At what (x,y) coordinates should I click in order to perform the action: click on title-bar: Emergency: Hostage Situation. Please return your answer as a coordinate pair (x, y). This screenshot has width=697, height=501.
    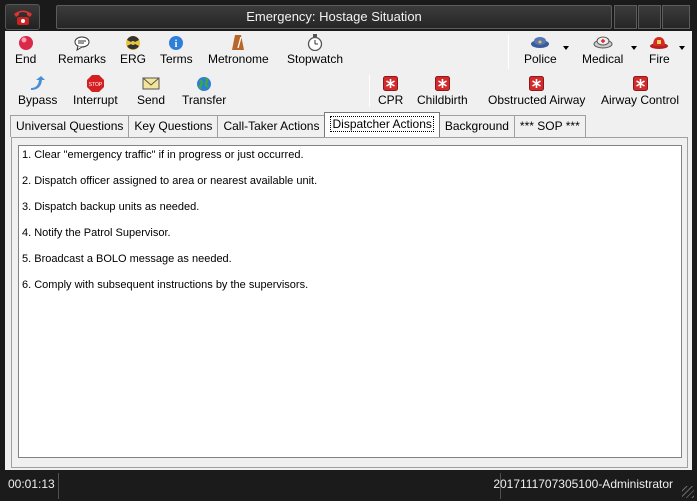
    Looking at the image, I should click on (348, 15).